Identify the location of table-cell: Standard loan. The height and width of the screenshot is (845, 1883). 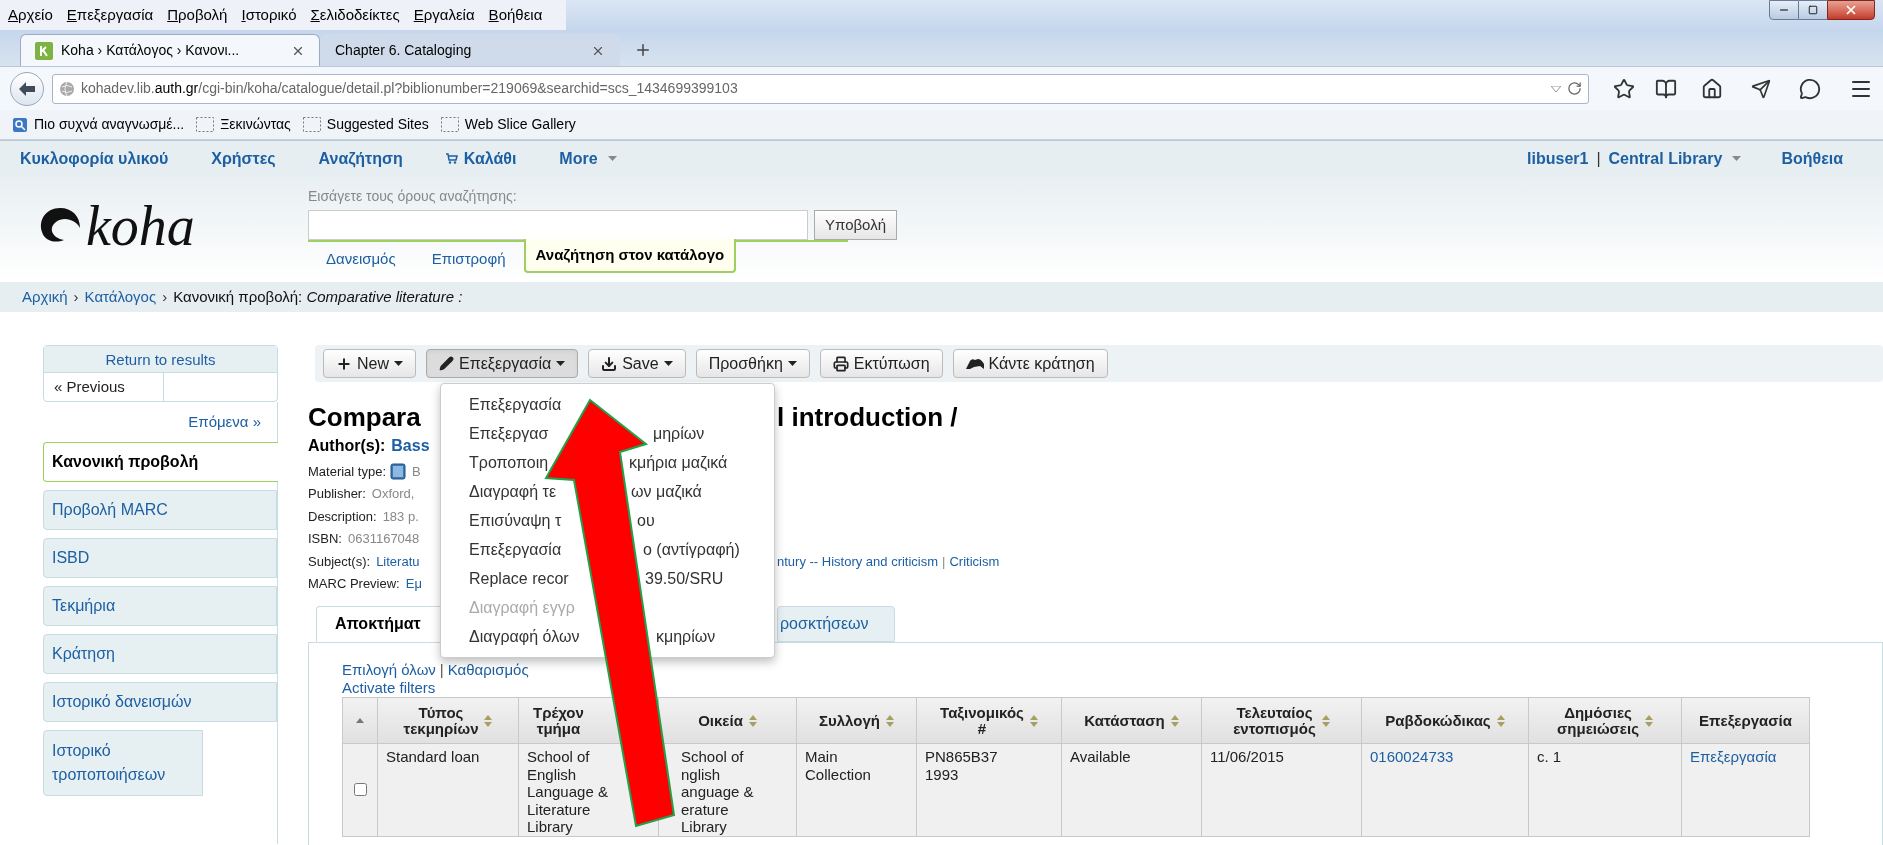
(433, 756).